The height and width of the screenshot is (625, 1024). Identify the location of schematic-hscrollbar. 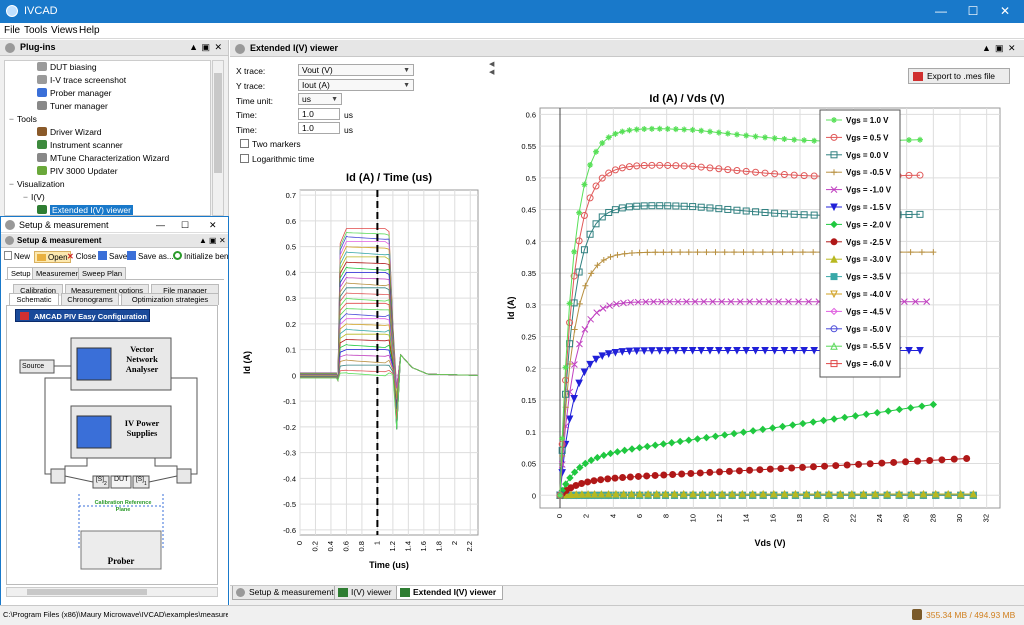
(112, 592).